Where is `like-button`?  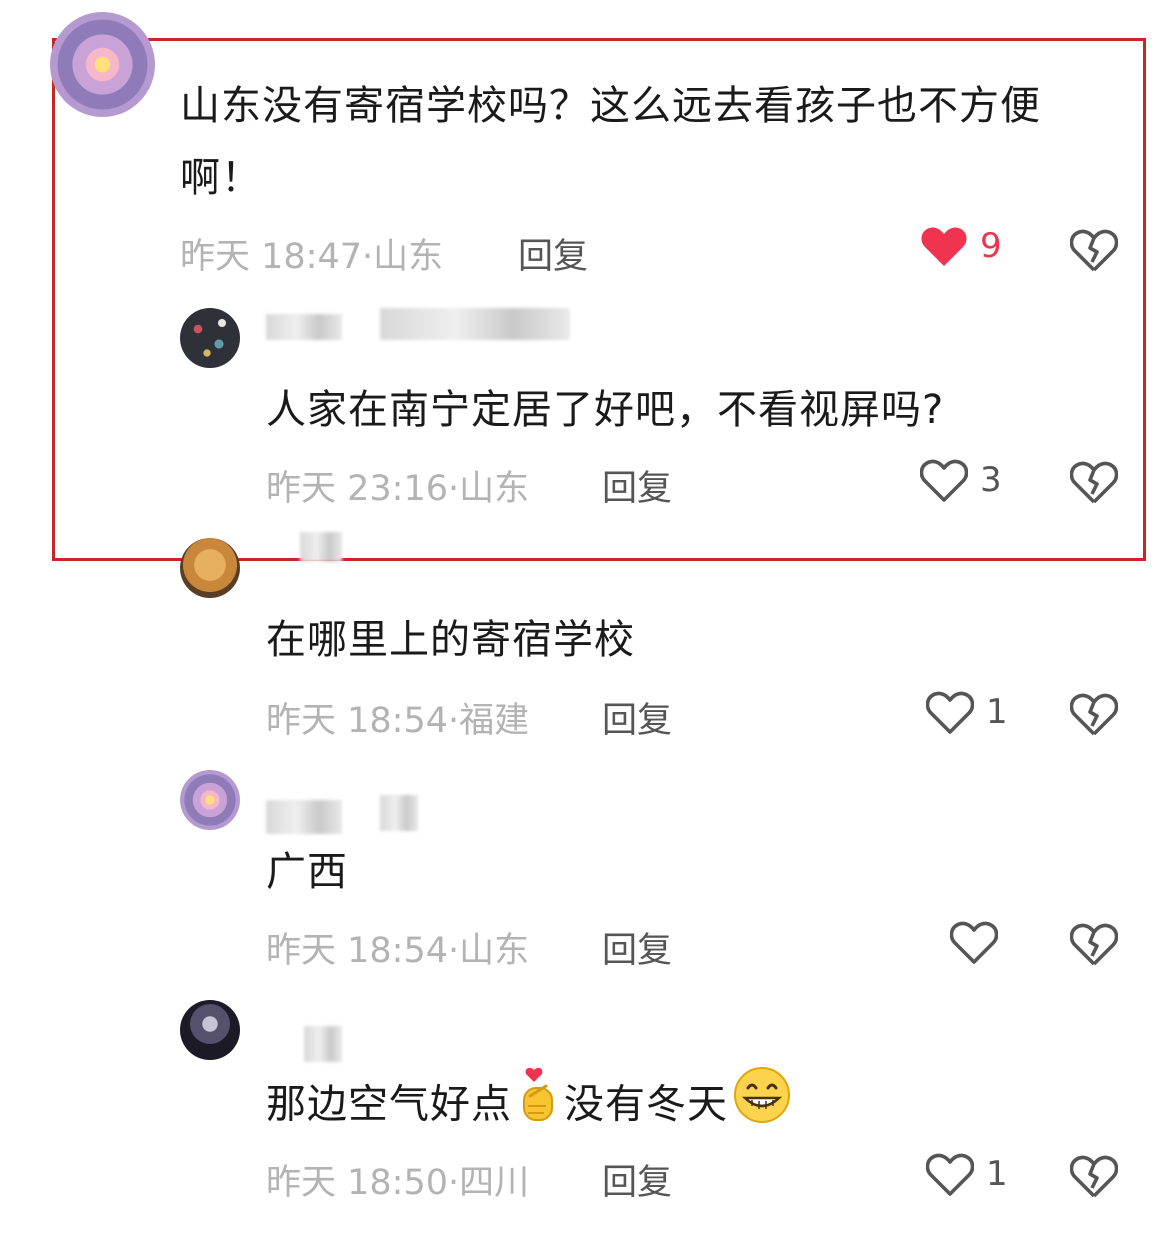
like-button is located at coordinates (974, 942).